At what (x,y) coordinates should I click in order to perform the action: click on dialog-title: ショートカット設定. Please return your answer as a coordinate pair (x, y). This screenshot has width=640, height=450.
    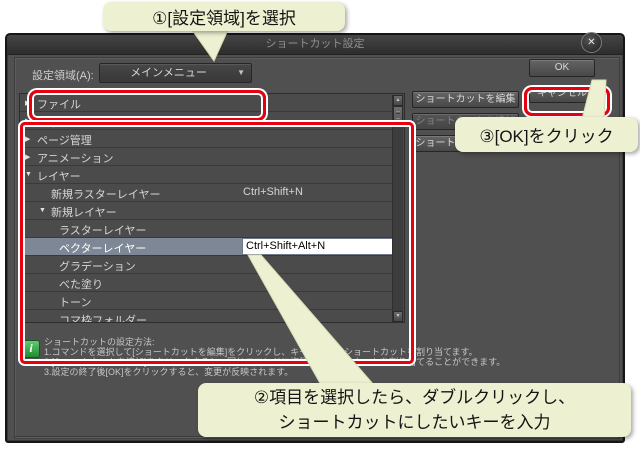
    Looking at the image, I should click on (315, 44).